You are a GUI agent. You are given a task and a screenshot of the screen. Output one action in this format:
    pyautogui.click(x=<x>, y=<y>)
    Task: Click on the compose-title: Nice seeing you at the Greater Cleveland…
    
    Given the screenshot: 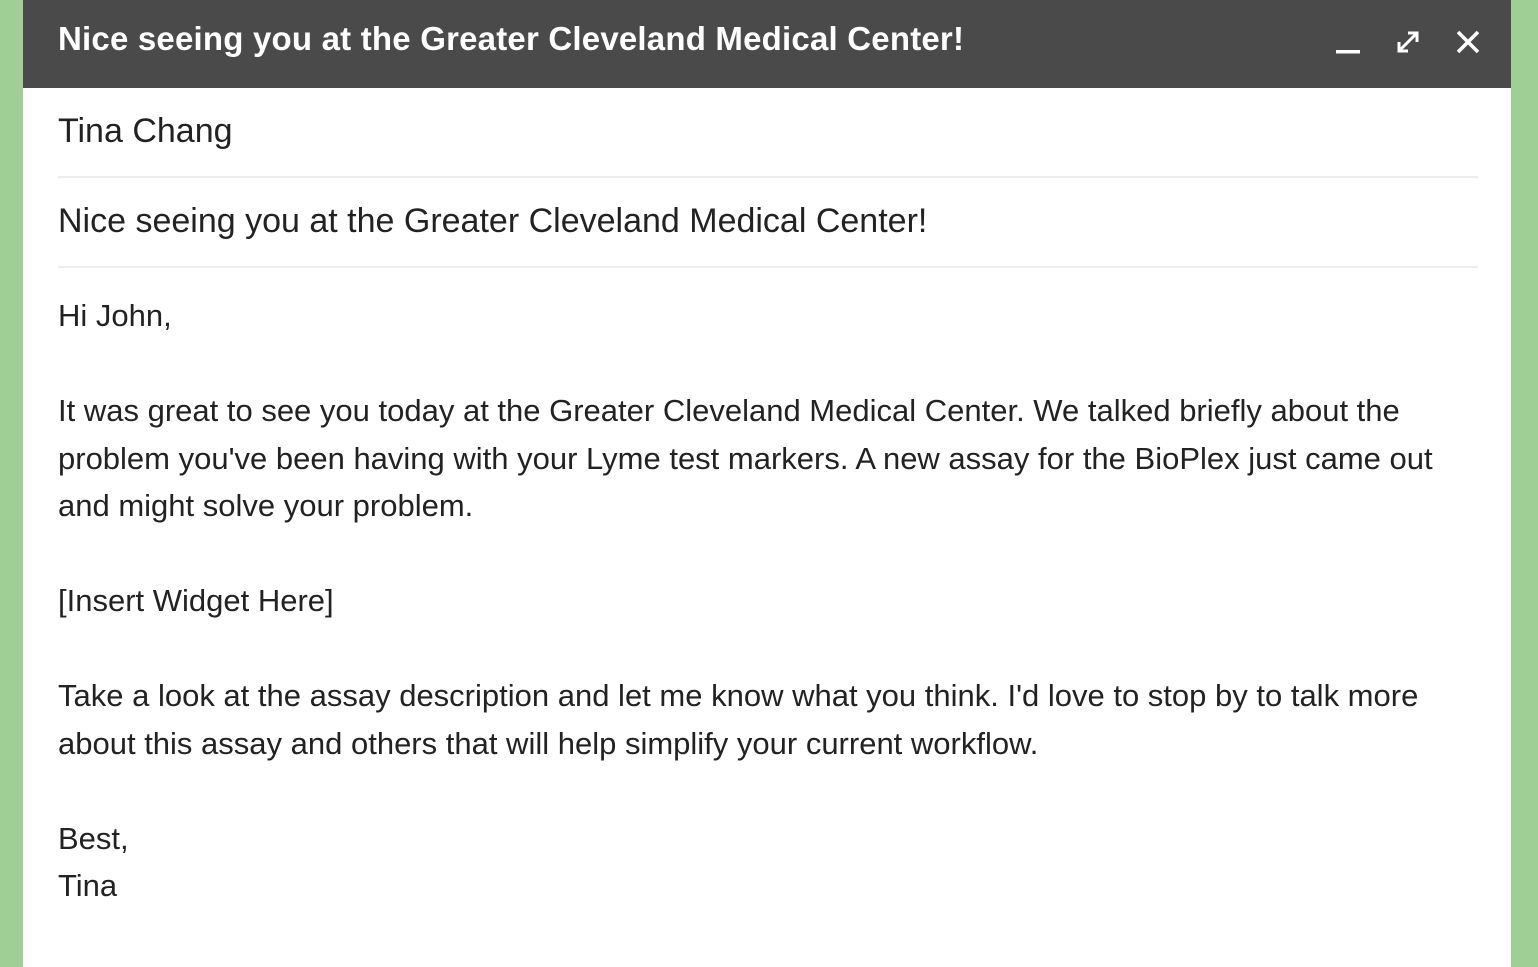 What is the action you would take?
    pyautogui.click(x=511, y=38)
    